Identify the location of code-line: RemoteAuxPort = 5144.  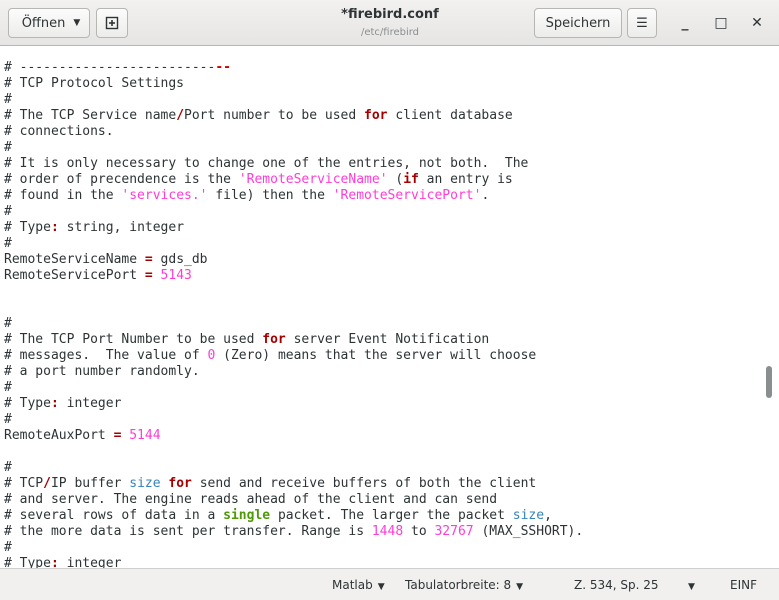
(293, 436).